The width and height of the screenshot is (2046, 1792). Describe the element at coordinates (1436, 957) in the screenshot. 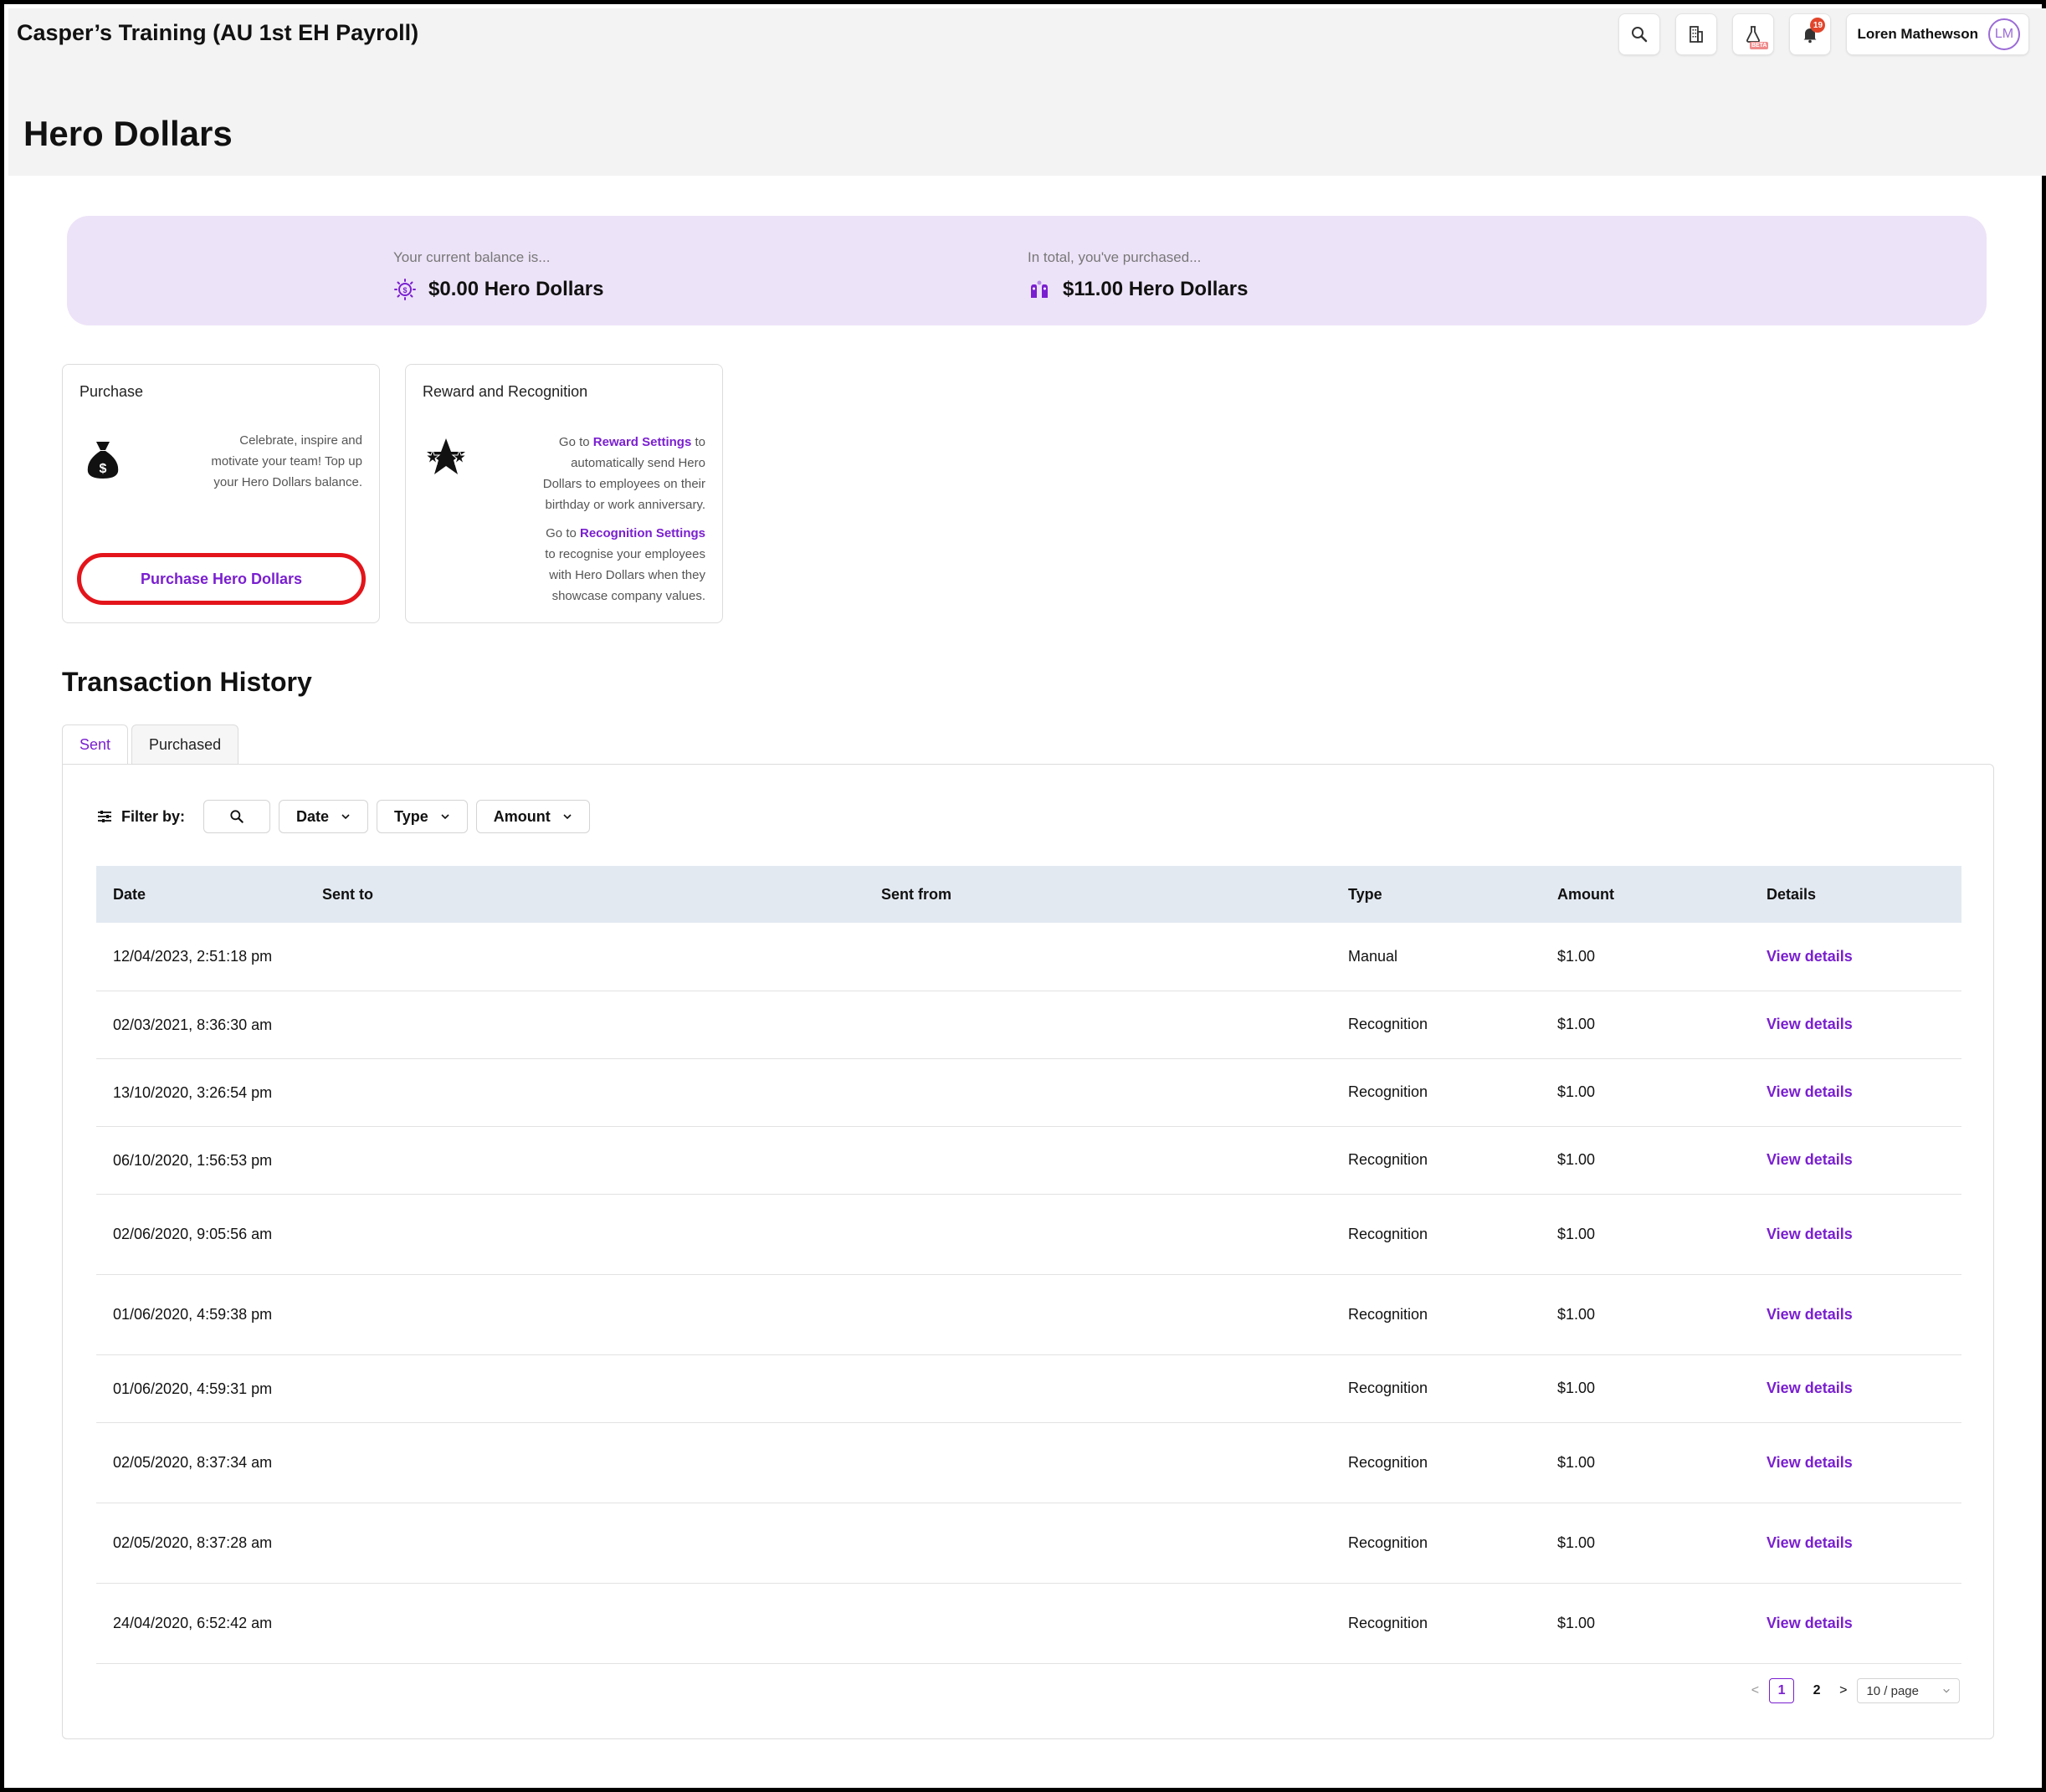

I see `cell-type: Manual` at that location.